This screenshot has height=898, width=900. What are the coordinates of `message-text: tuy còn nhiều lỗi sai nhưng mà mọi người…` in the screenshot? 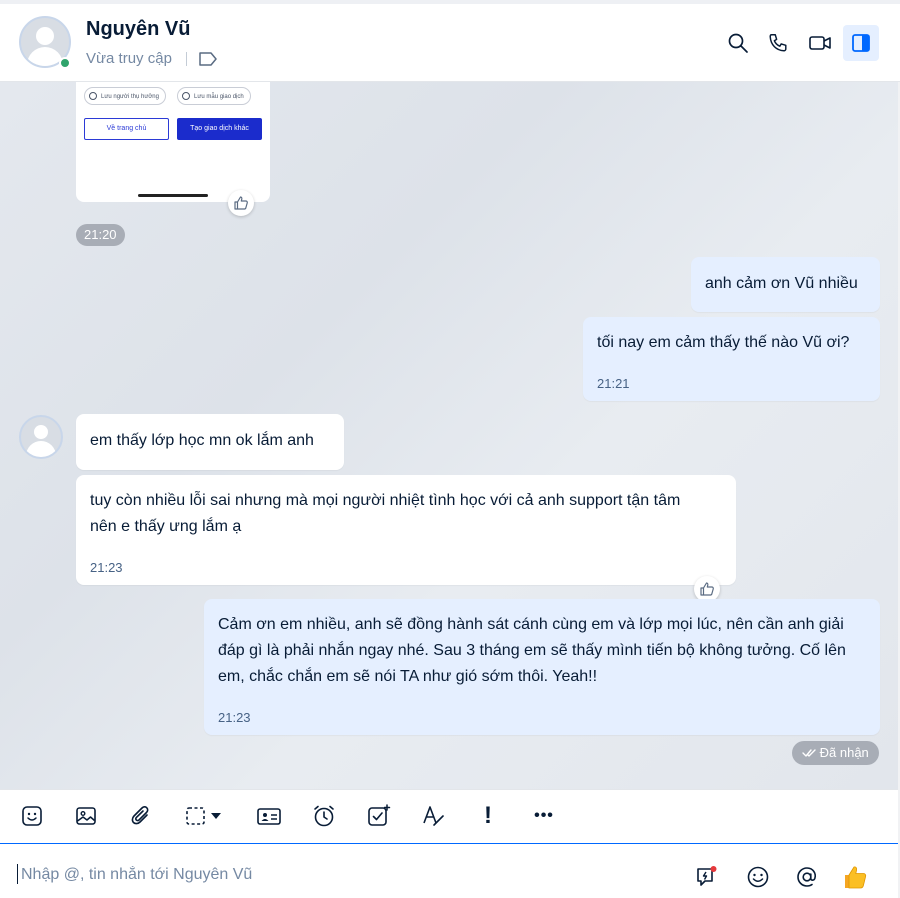 It's located at (385, 513).